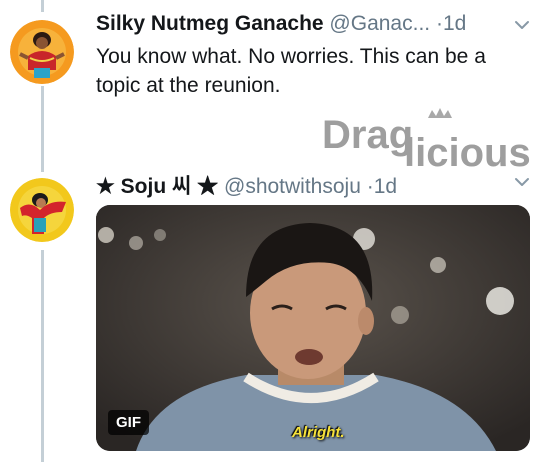  I want to click on tweet-header: ★ Soju 씨 ★ @shotwithsoju ·1d, so click(246, 185).